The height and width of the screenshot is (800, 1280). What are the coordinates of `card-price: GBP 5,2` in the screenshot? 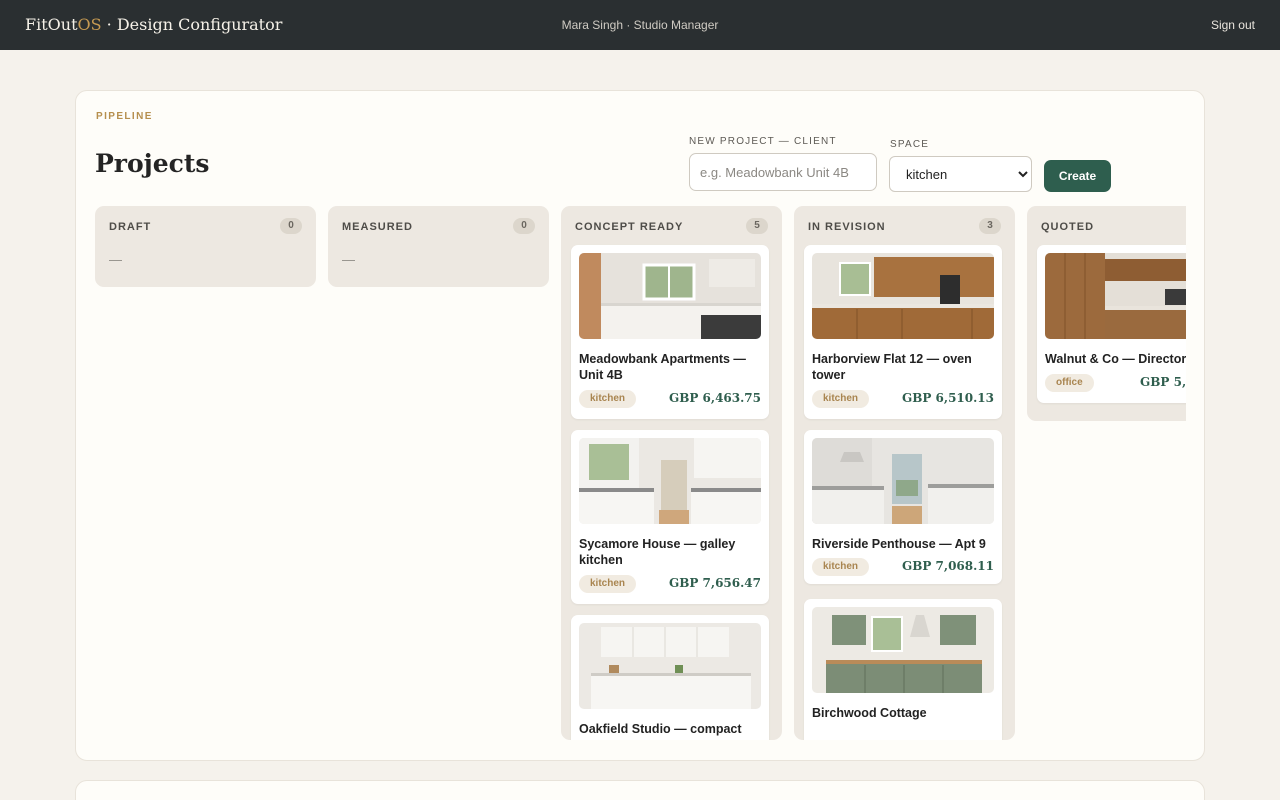 It's located at (1163, 382).